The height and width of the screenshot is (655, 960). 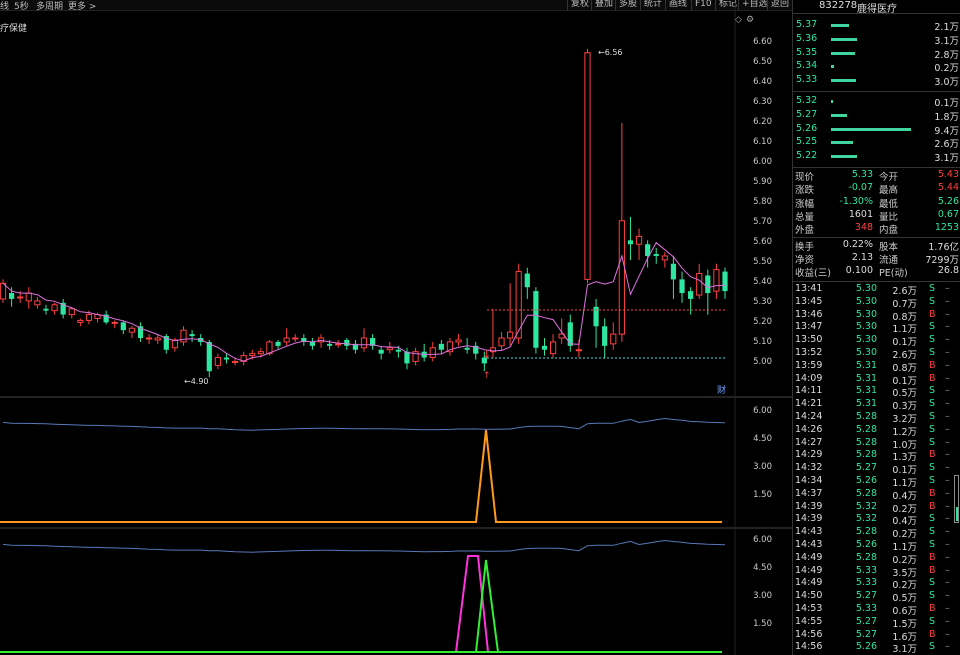 I want to click on ob-price: 5.27, so click(x=807, y=114).